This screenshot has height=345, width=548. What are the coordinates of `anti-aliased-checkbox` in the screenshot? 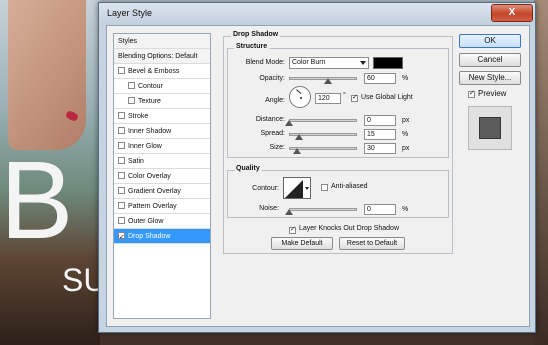 It's located at (324, 187).